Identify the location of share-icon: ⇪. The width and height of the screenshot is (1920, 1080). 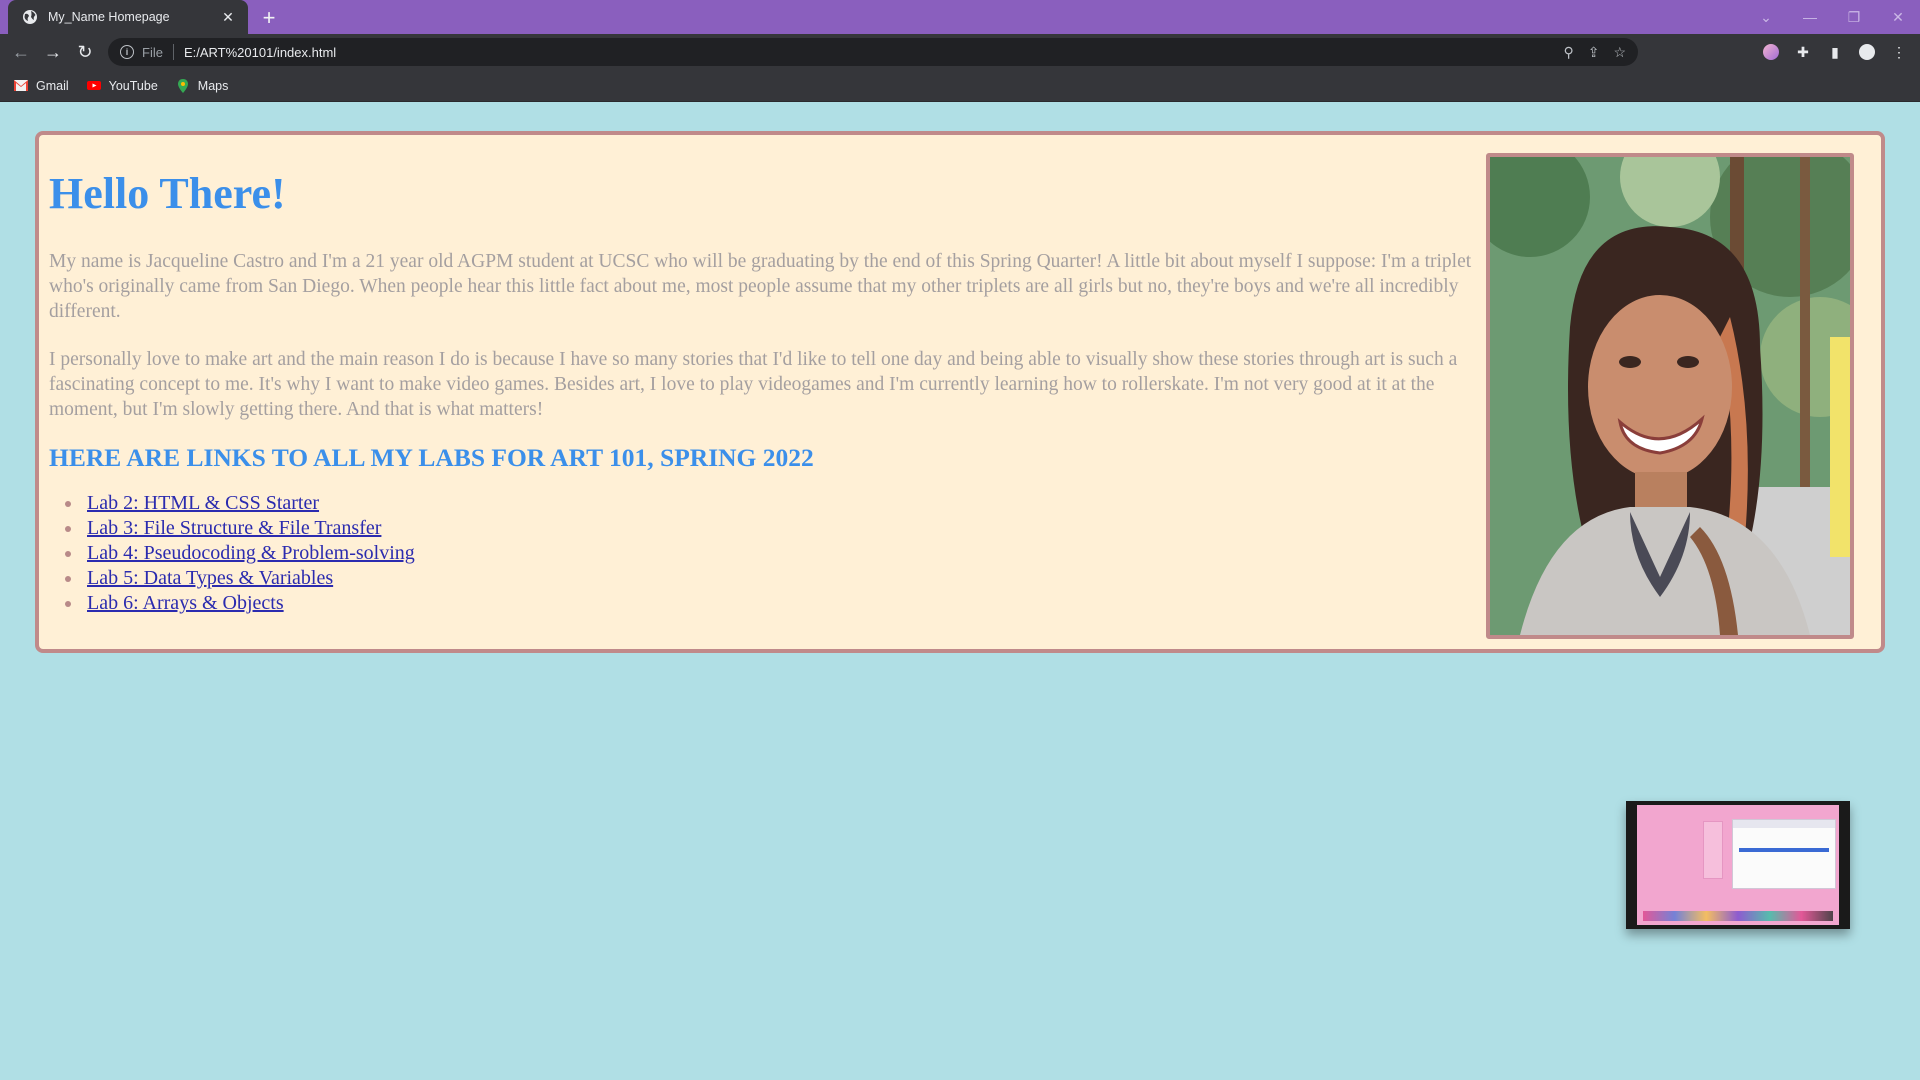
(1594, 52).